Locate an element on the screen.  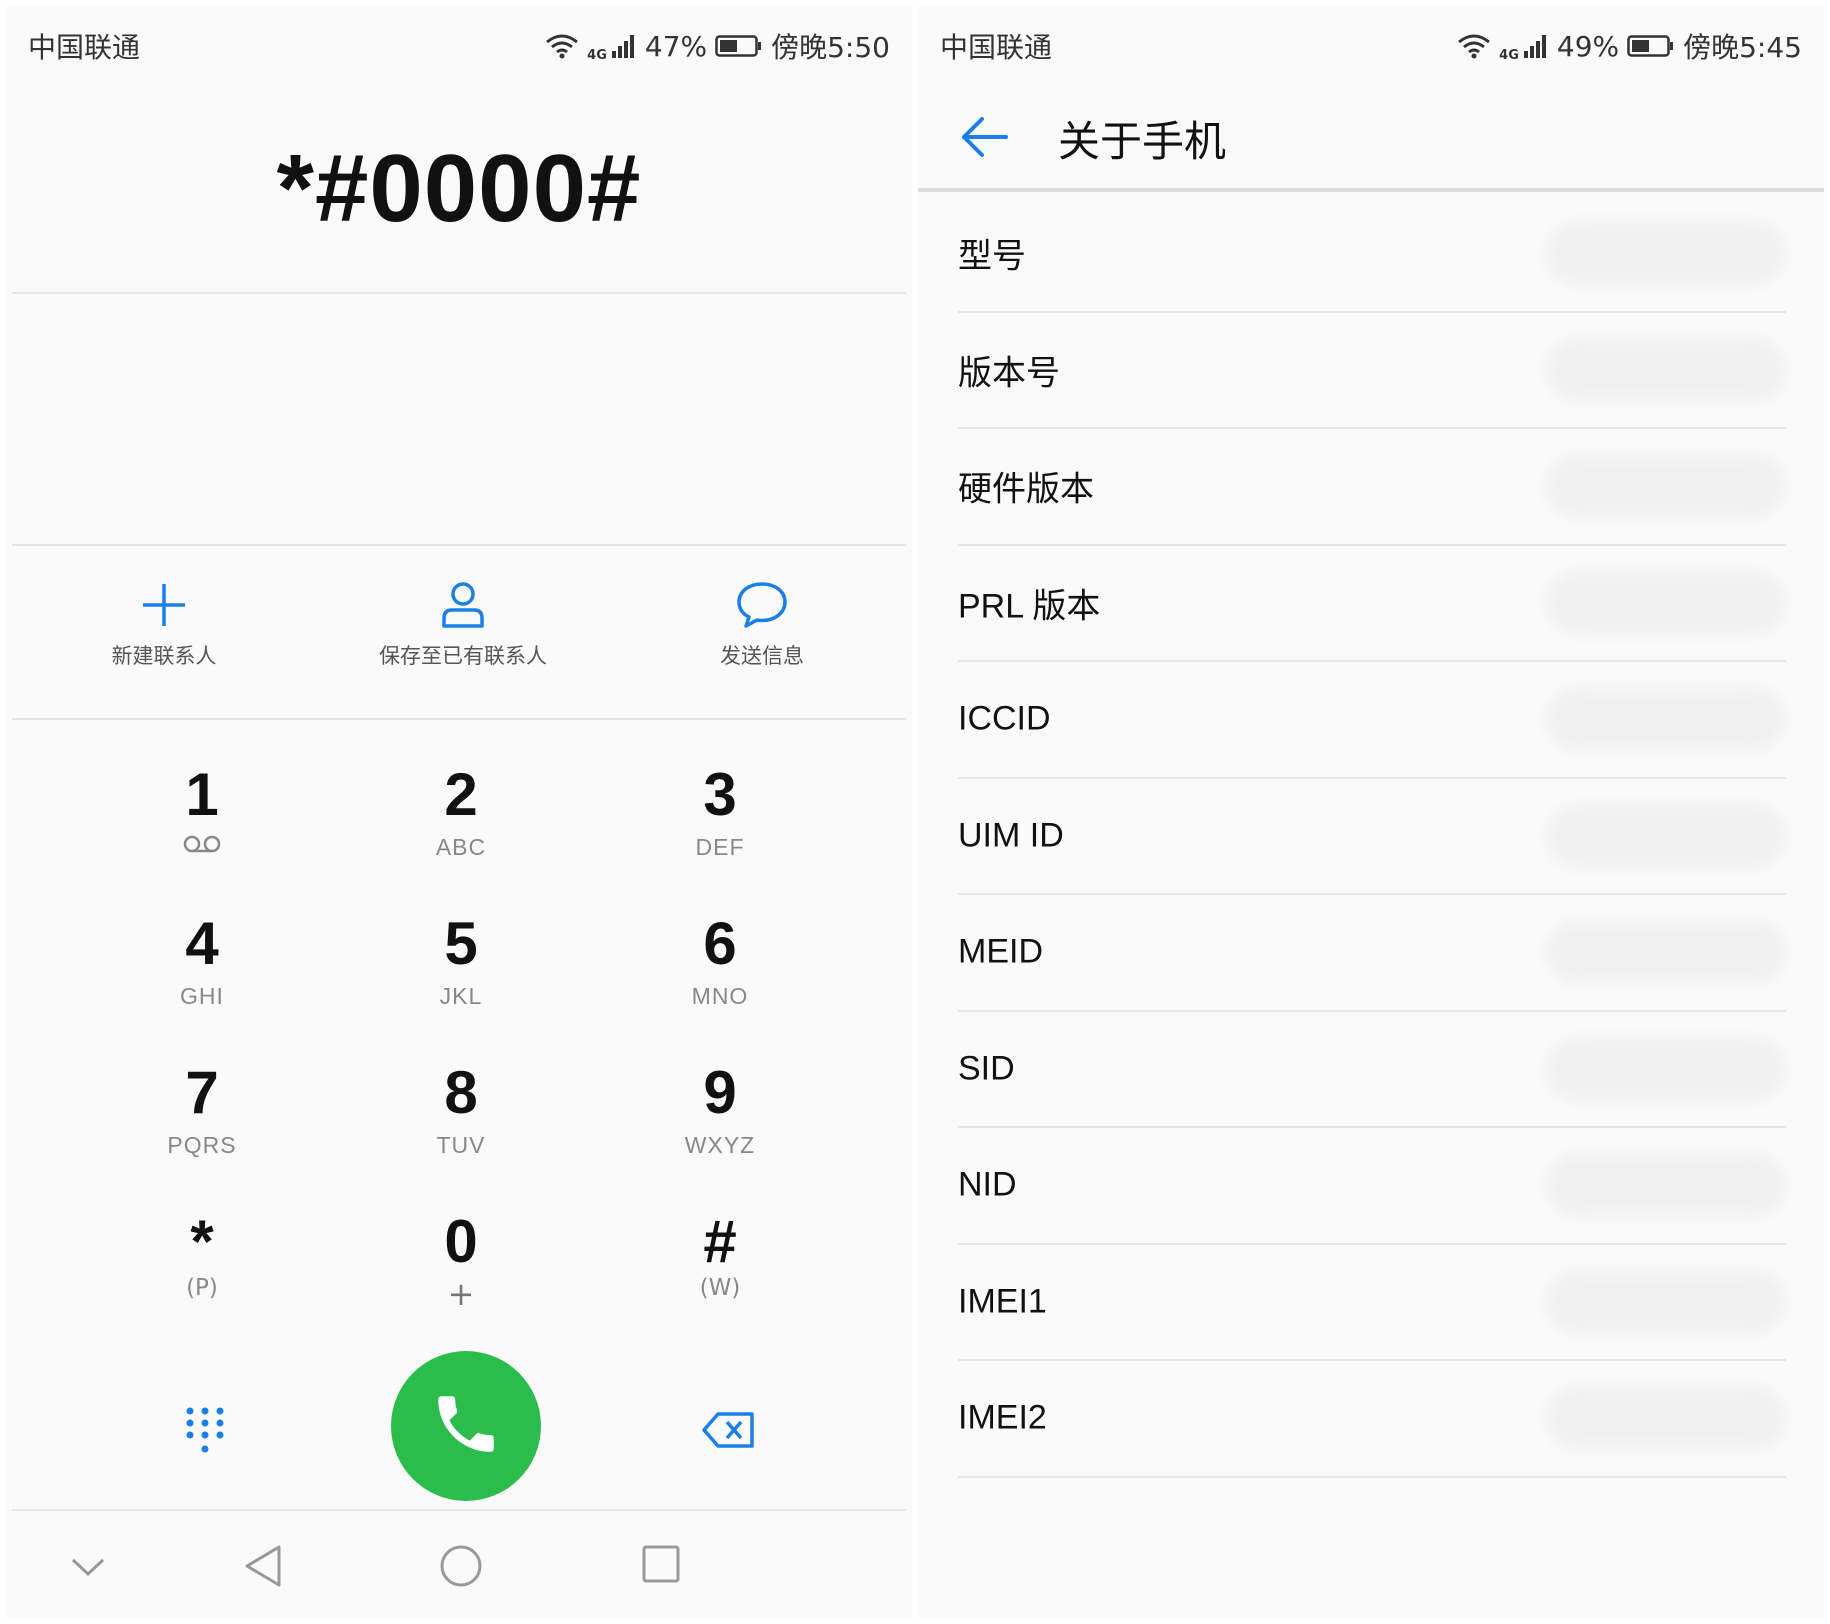
key-digit: 9 is located at coordinates (720, 1092).